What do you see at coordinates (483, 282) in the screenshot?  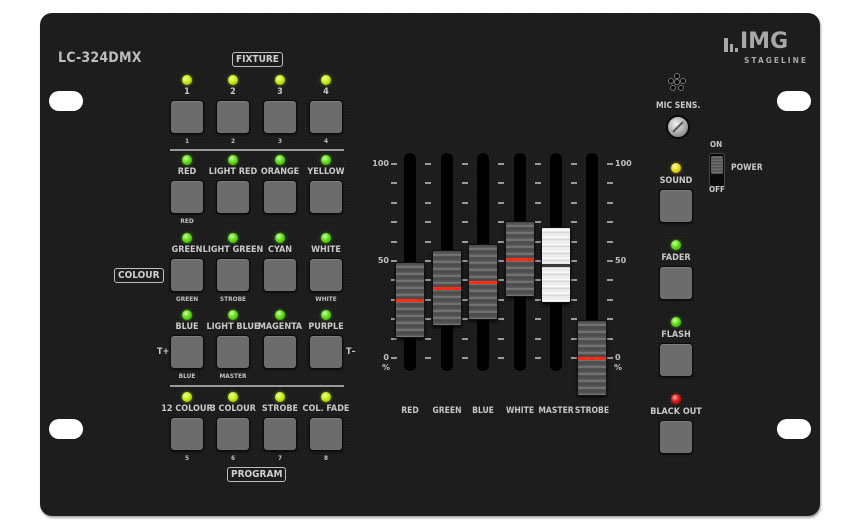 I see `fader-blue` at bounding box center [483, 282].